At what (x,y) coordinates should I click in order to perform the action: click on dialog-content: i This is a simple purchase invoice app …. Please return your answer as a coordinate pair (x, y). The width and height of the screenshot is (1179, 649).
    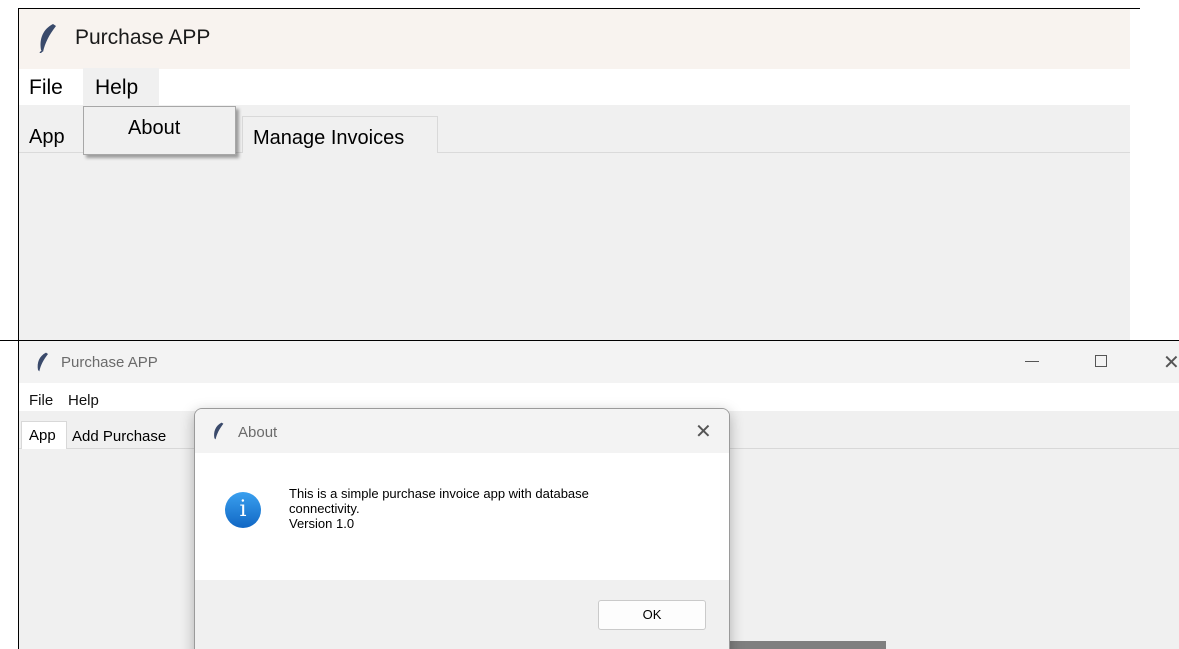
    Looking at the image, I should click on (462, 516).